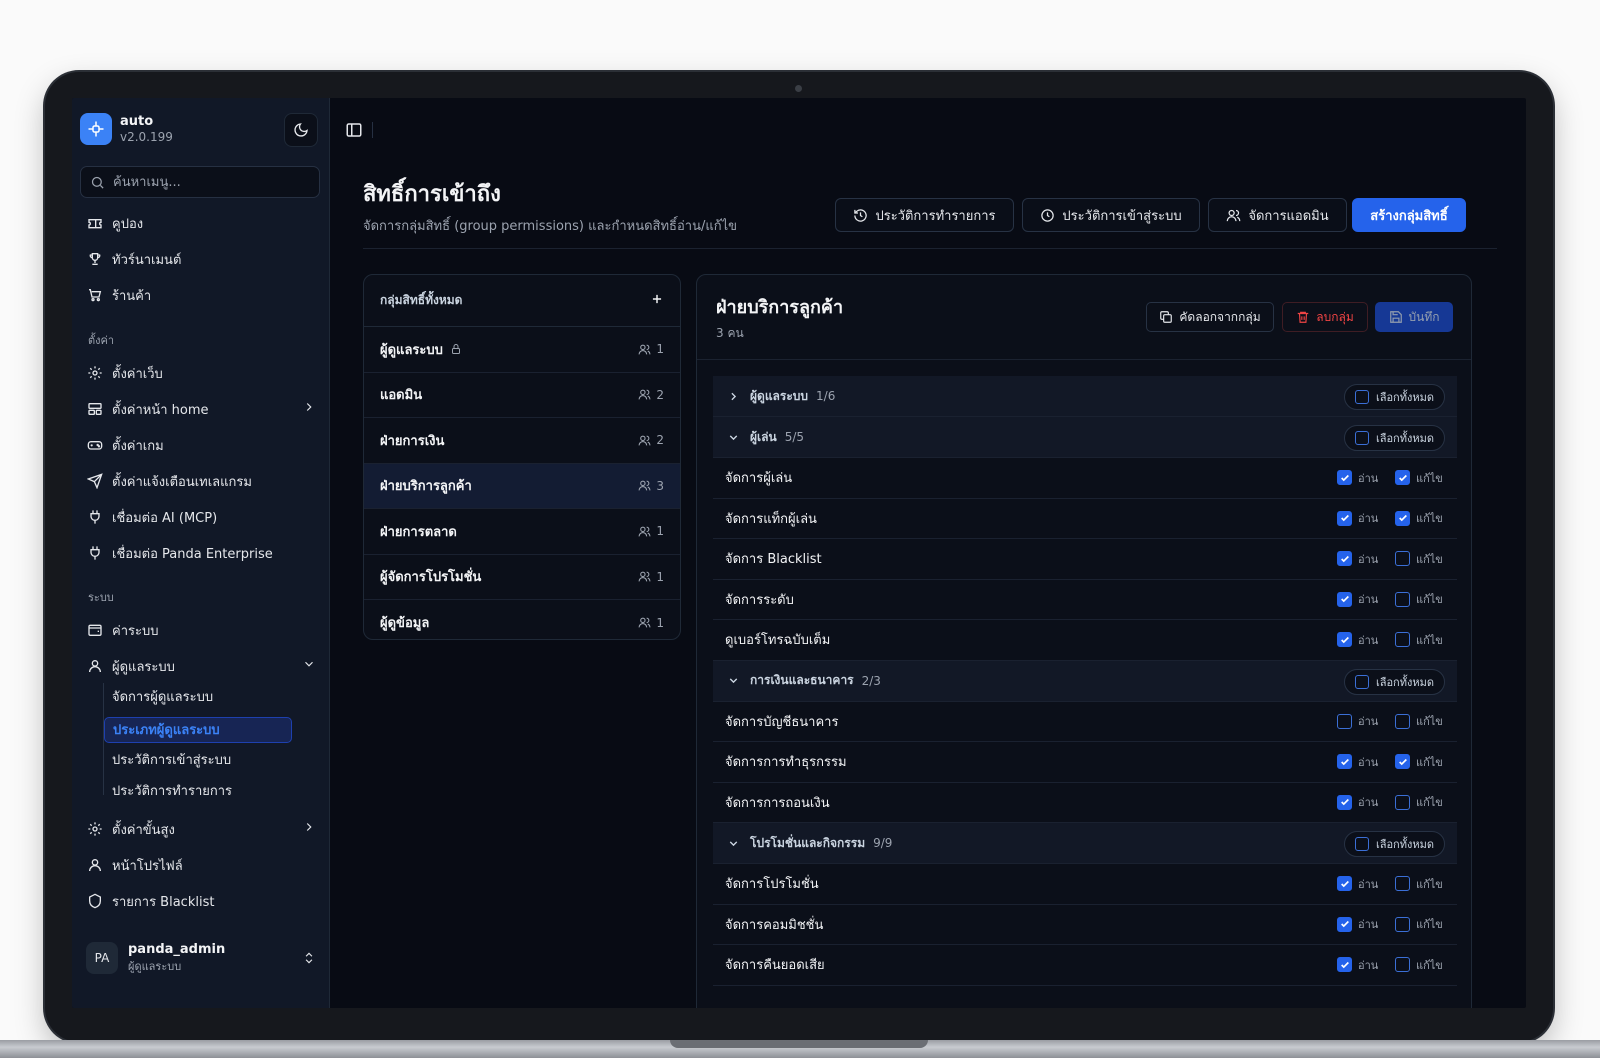  I want to click on sidebar-item-home-settings: ตั้งค่าหน้า home, so click(201, 409).